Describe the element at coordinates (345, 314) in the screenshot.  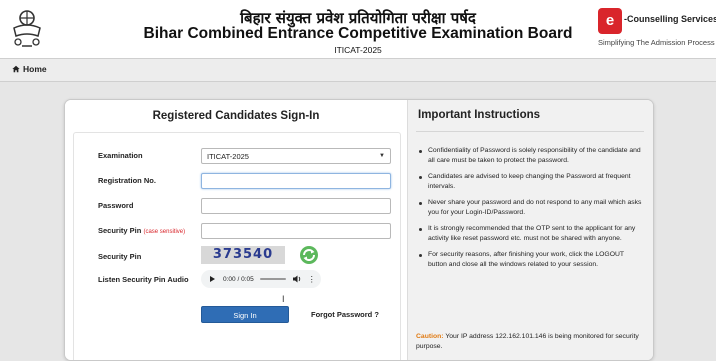
I see `forgot-password-link: Forgot Password ?` at that location.